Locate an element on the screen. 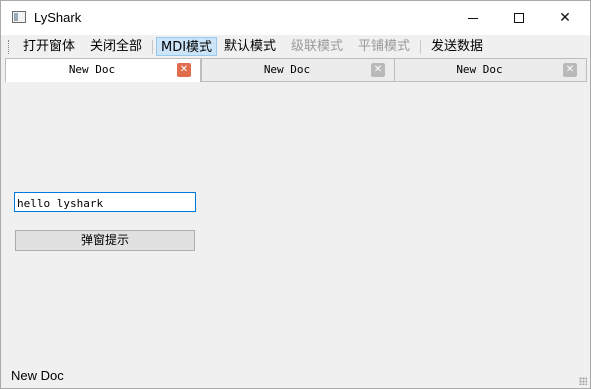 The width and height of the screenshot is (591, 389). send-data-button: 发送数据 is located at coordinates (457, 46).